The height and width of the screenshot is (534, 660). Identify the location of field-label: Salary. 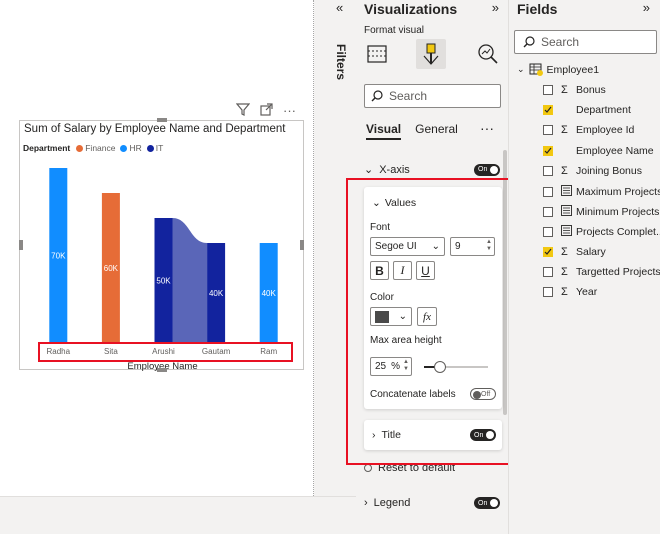
(591, 251).